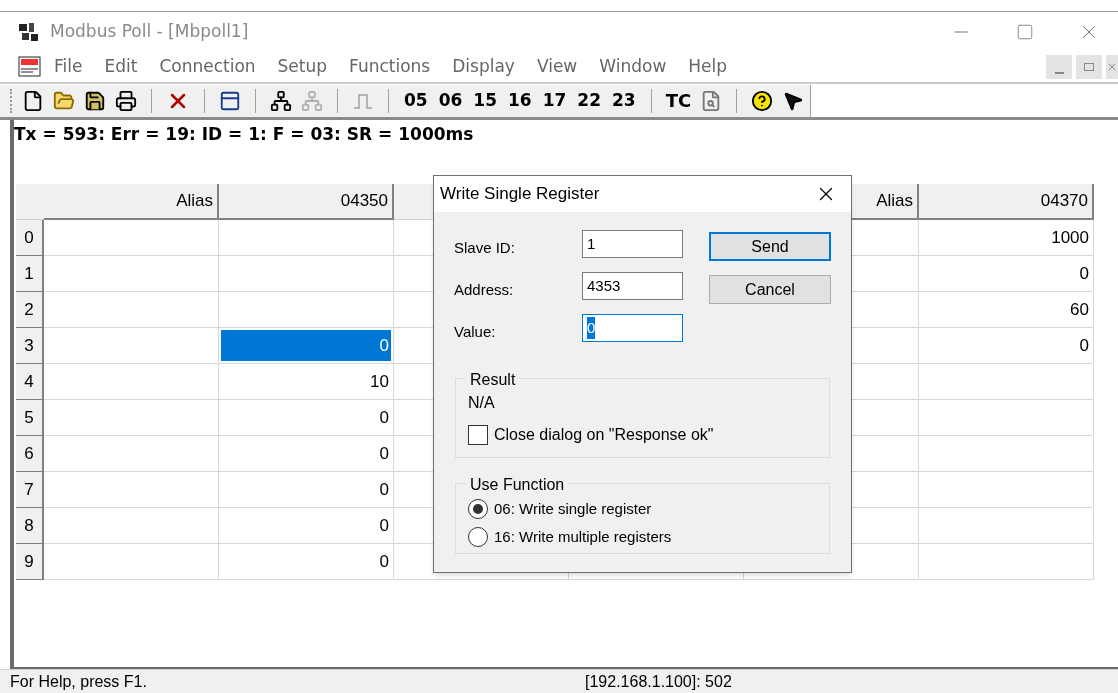 This screenshot has width=1118, height=693. What do you see at coordinates (416, 100) in the screenshot?
I see `function-code-button: 05` at bounding box center [416, 100].